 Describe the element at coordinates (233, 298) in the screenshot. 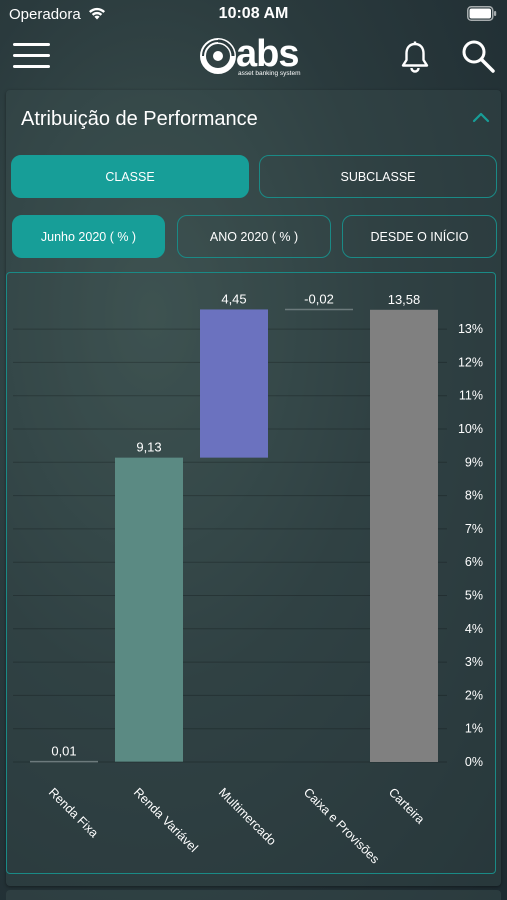

I see `data-label: 4,45` at that location.